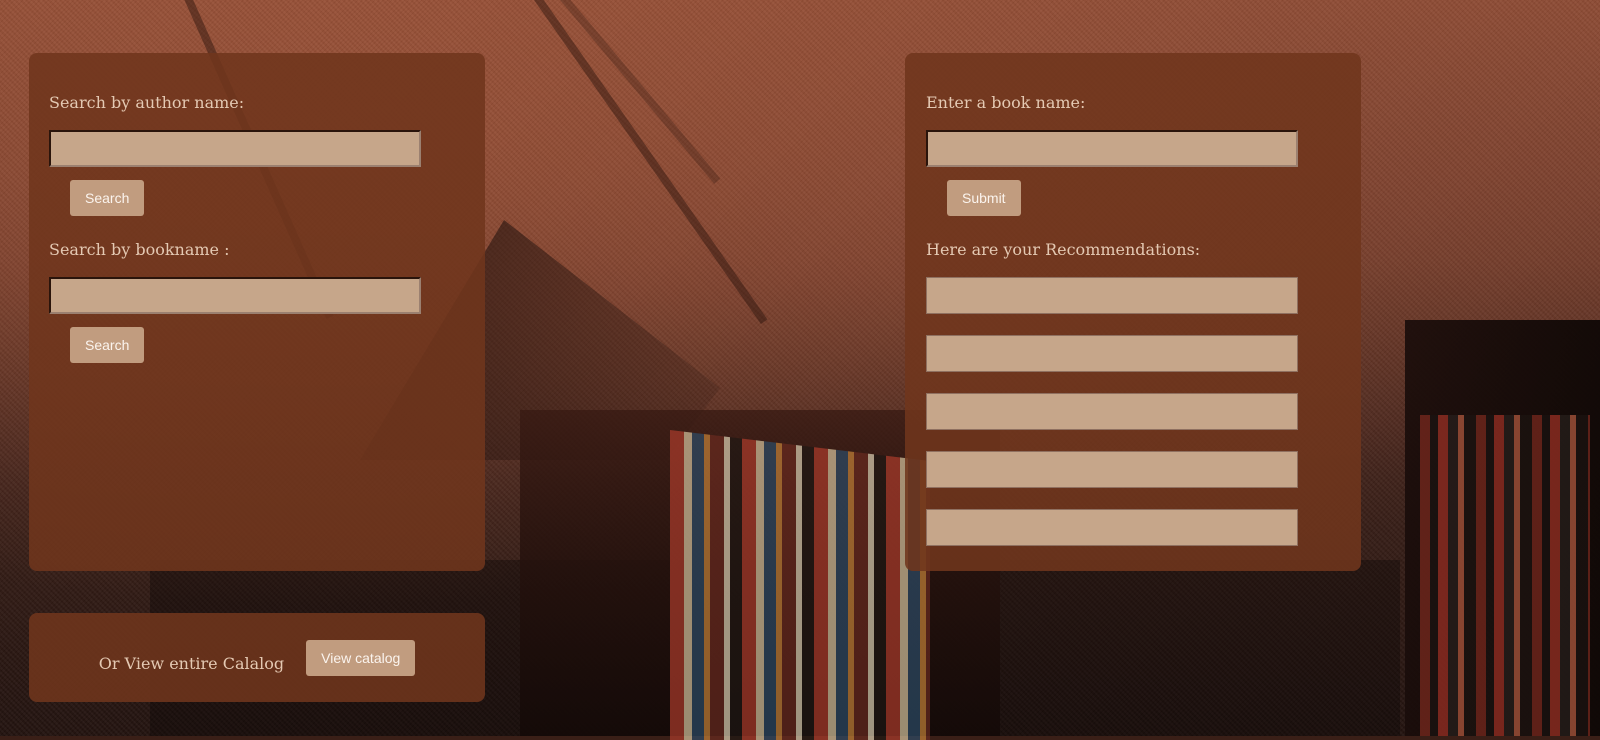 The image size is (1600, 740). I want to click on catalog-panel: Or View entire Calalog View catalog, so click(257, 657).